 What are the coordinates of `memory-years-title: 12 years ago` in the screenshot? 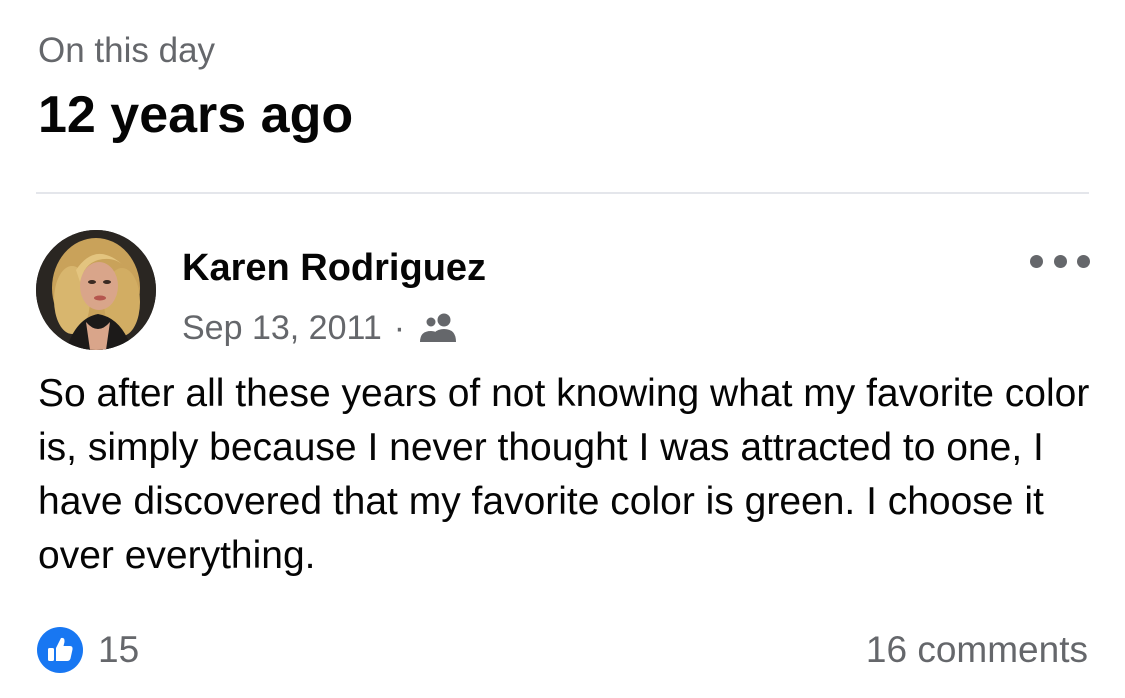 It's located at (196, 115).